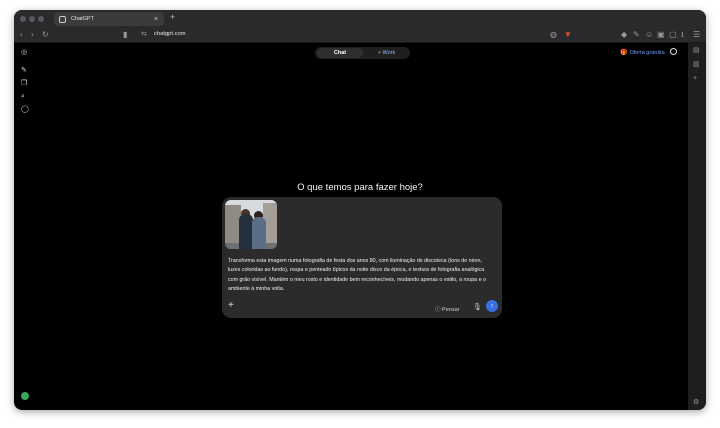 This screenshot has width=720, height=428. What do you see at coordinates (636, 35) in the screenshot?
I see `extension-pen-icon: ✎` at bounding box center [636, 35].